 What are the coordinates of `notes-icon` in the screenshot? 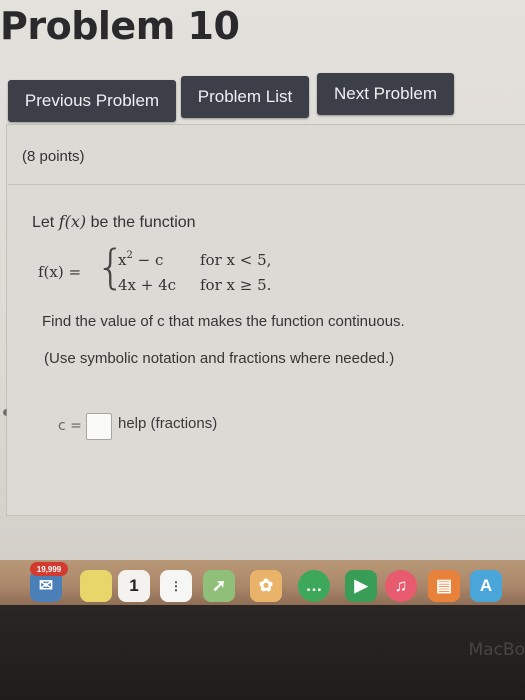 It's located at (96, 586).